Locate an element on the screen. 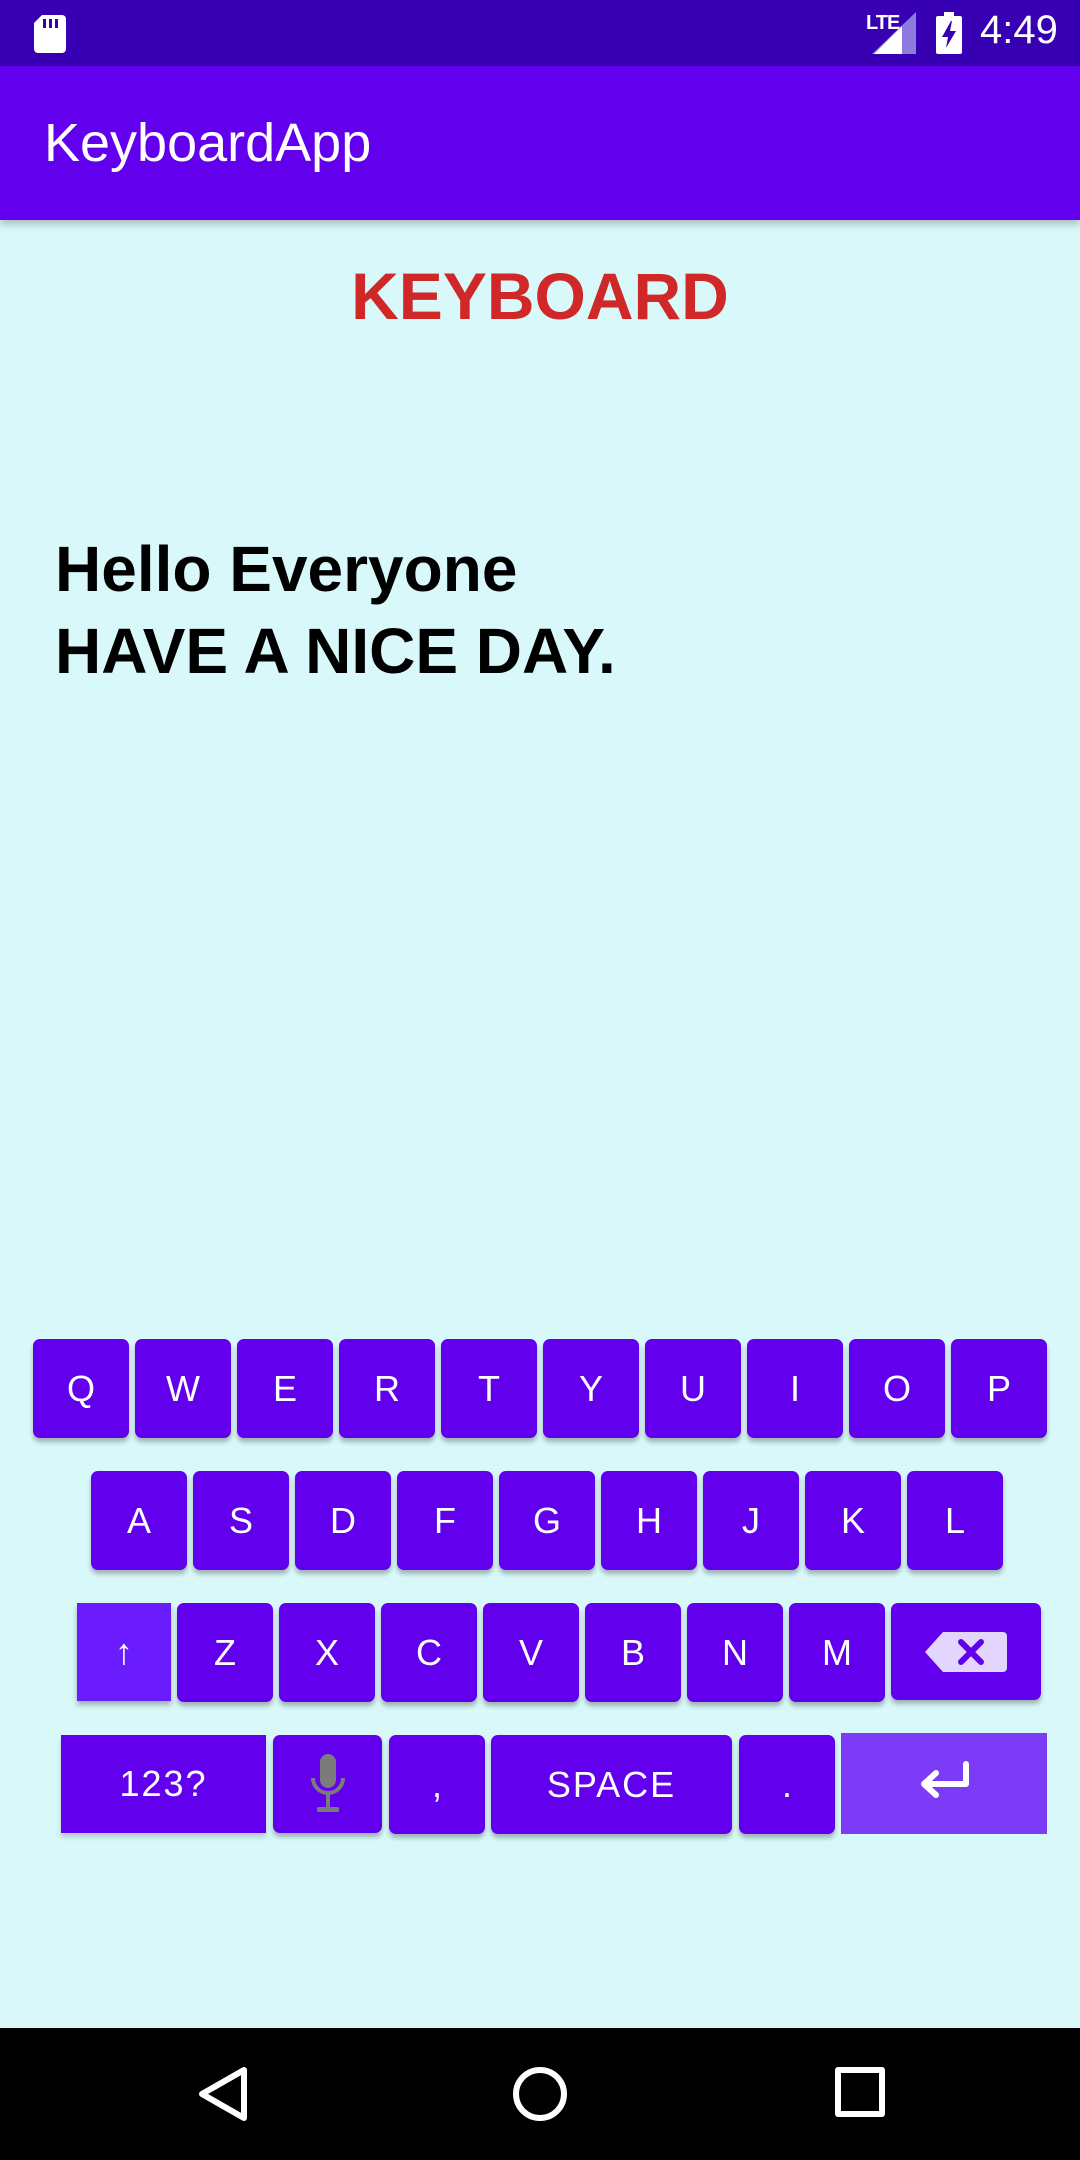 This screenshot has height=2160, width=1080. app-bar: KeyboardApp is located at coordinates (540, 143).